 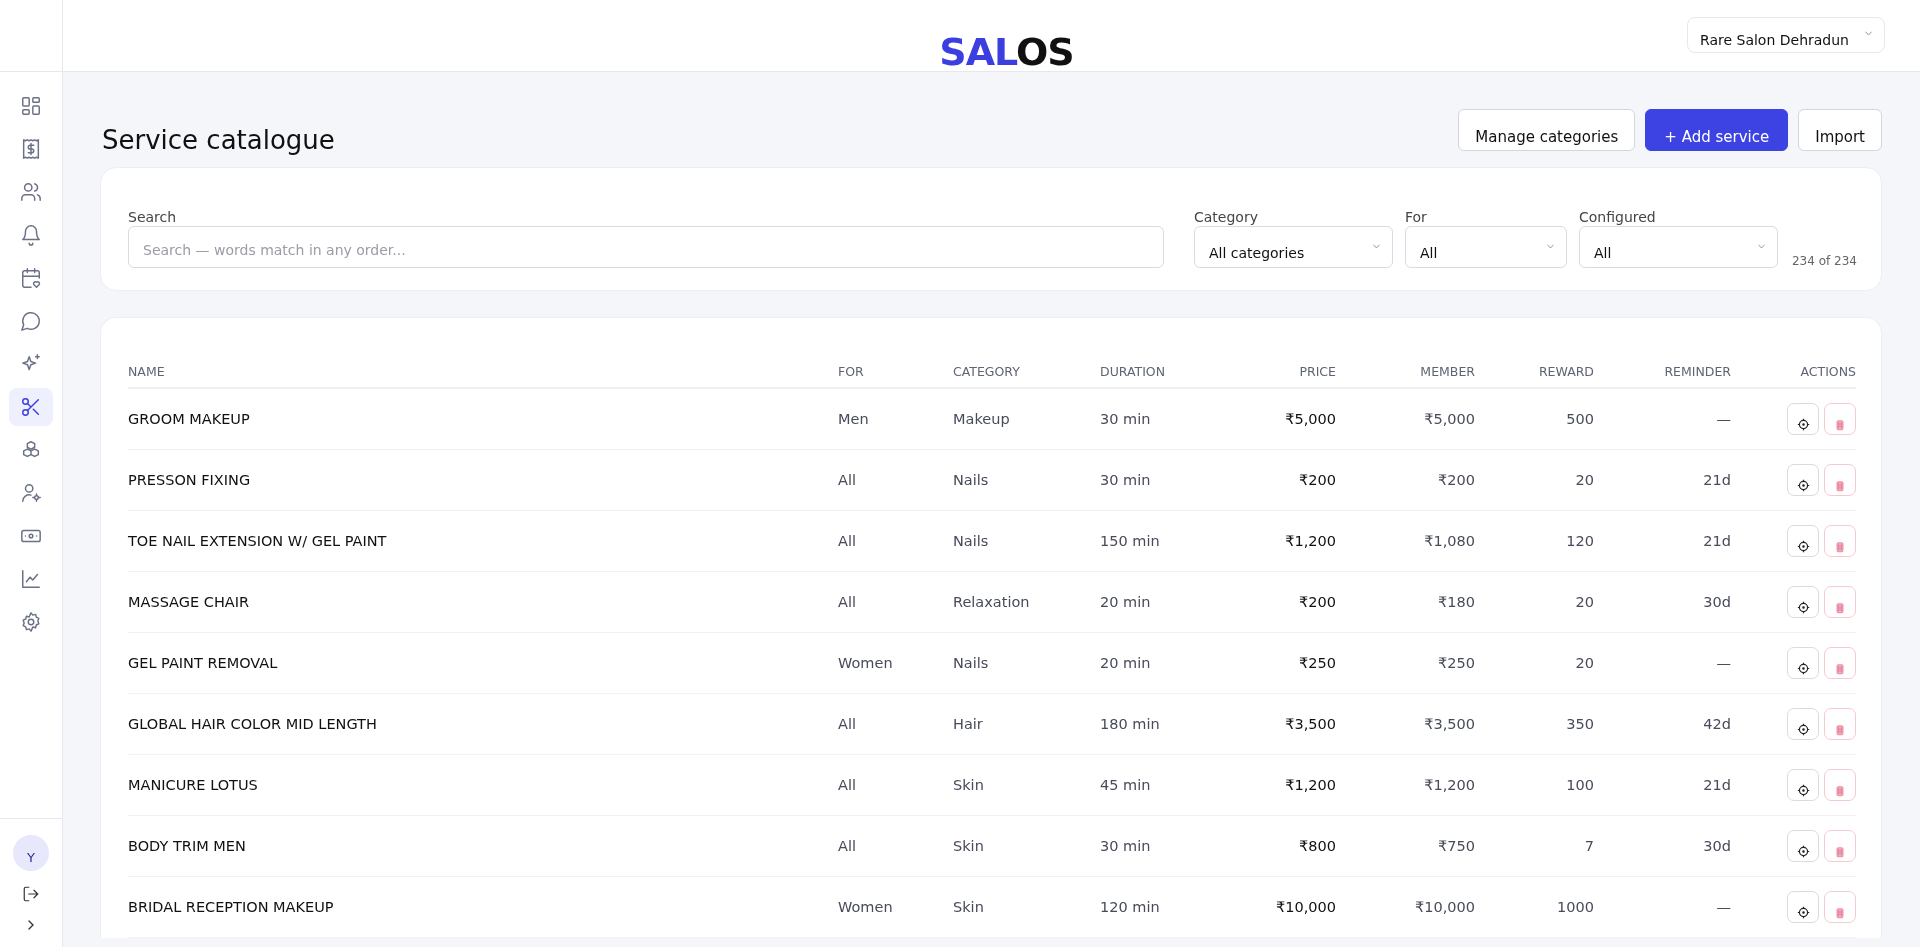 What do you see at coordinates (968, 724) in the screenshot?
I see `table-cell: Hair` at bounding box center [968, 724].